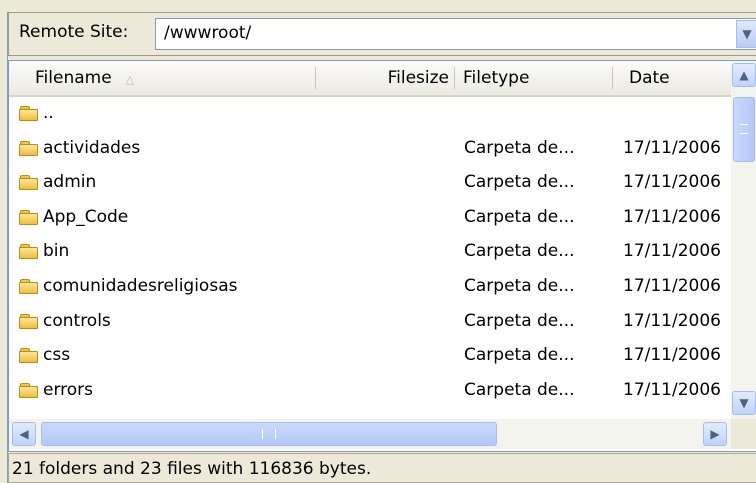 Image resolution: width=756 pixels, height=483 pixels. What do you see at coordinates (384, 78) in the screenshot?
I see `column-filesize: Filesize` at bounding box center [384, 78].